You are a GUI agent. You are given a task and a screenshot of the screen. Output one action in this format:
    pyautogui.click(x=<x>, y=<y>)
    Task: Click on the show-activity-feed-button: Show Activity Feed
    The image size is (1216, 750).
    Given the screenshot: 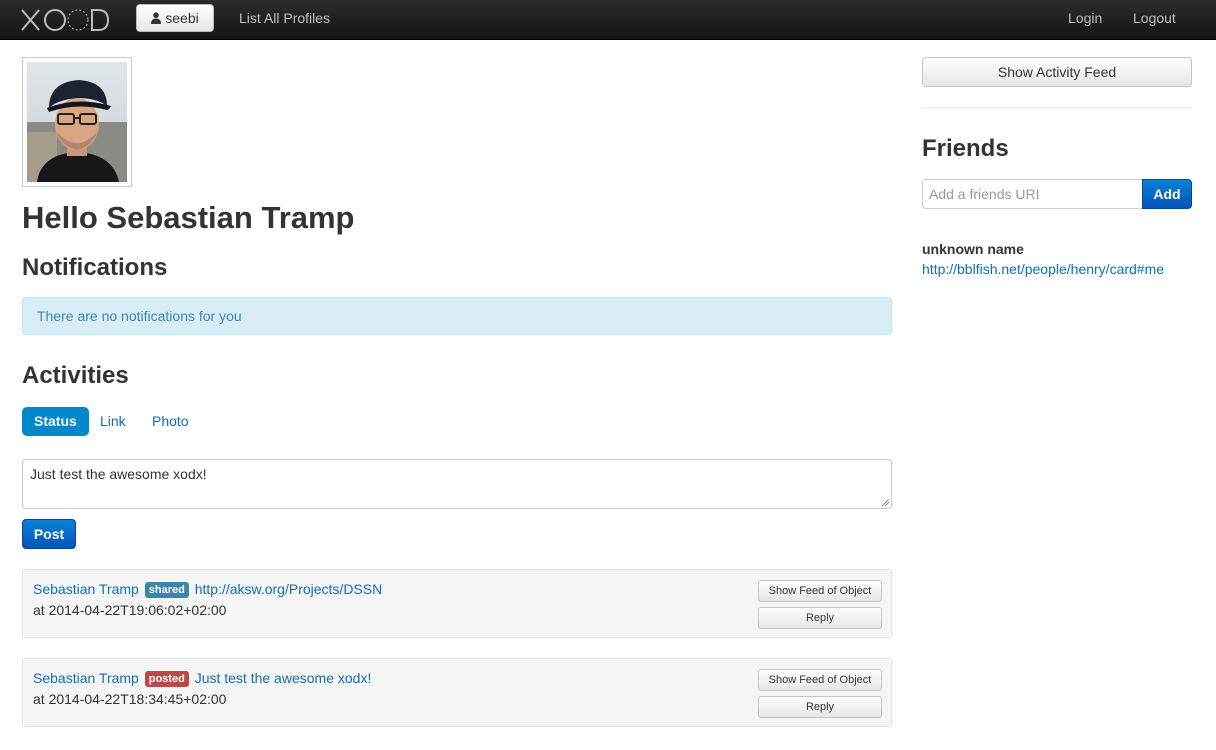 What is the action you would take?
    pyautogui.click(x=1057, y=72)
    